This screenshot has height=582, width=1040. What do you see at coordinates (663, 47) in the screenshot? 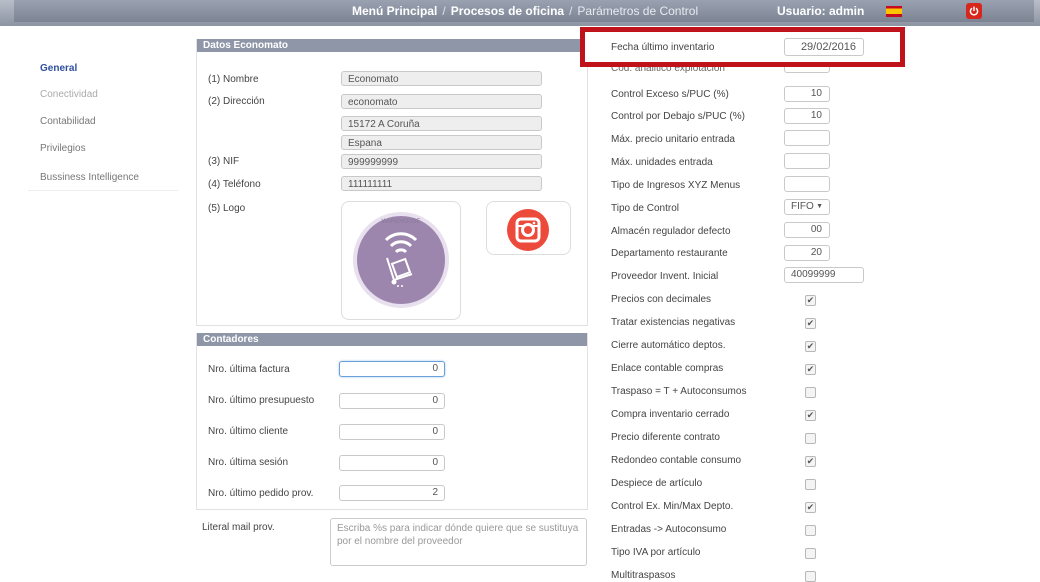
I see `fecha-ultimo-inventario-label: Fecha último inventario` at bounding box center [663, 47].